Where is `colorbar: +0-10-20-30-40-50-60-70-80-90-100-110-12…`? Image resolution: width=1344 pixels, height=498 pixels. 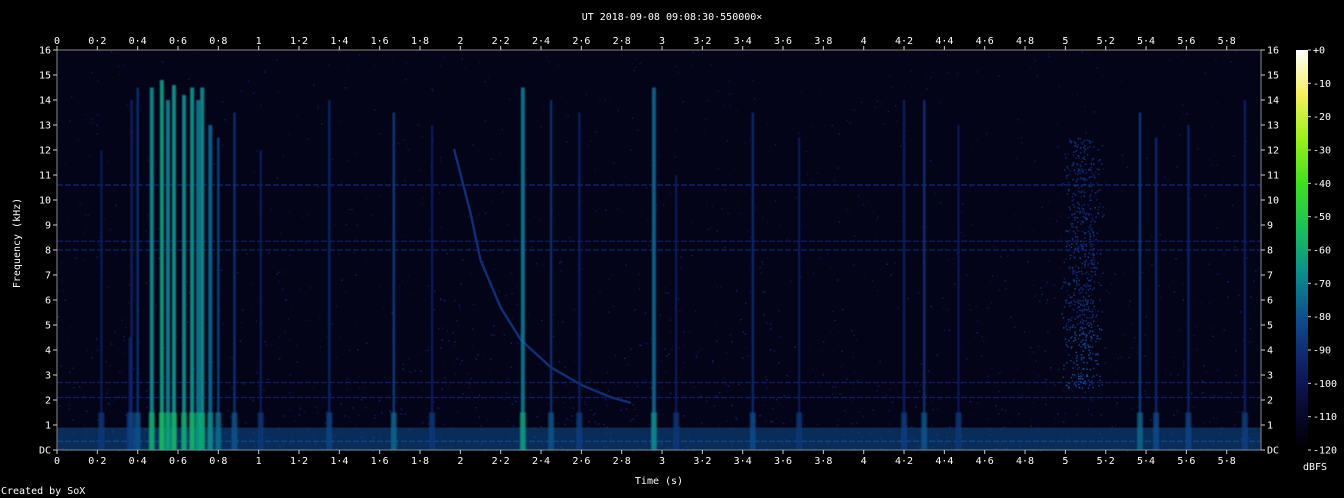
colorbar: +0-10-20-30-40-50-60-70-80-90-100-110-12… is located at coordinates (1316, 259).